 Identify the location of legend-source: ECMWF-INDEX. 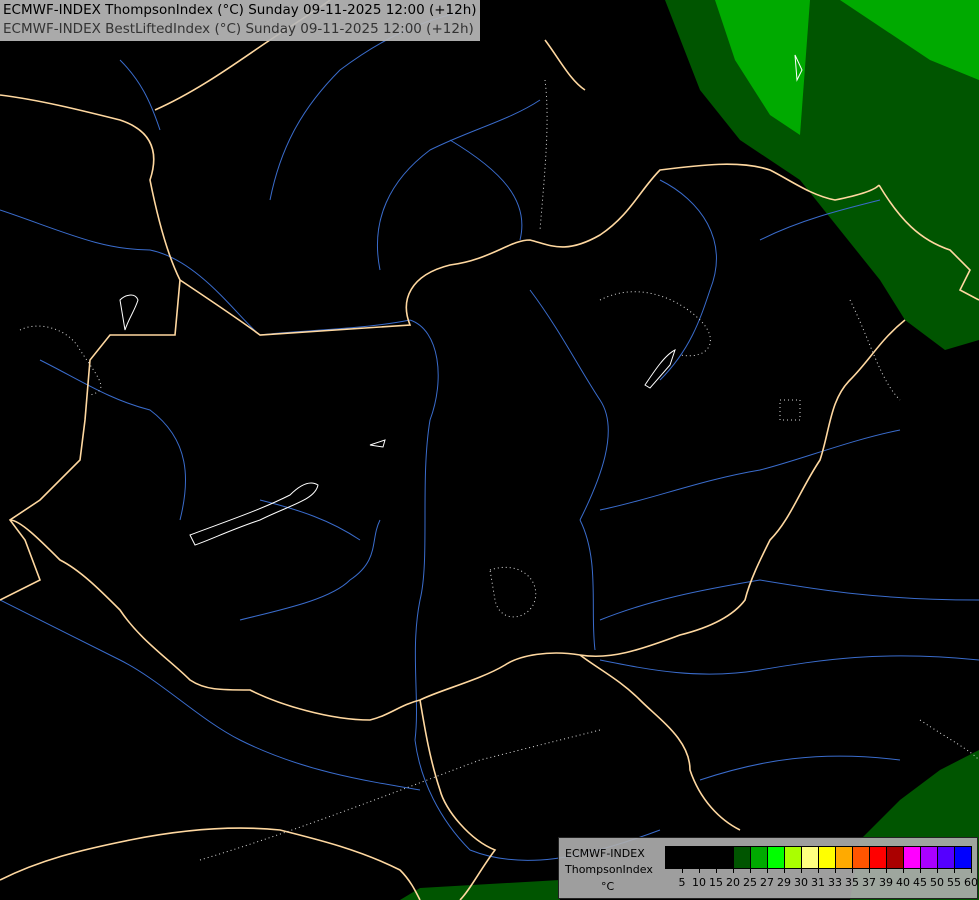
(605, 853).